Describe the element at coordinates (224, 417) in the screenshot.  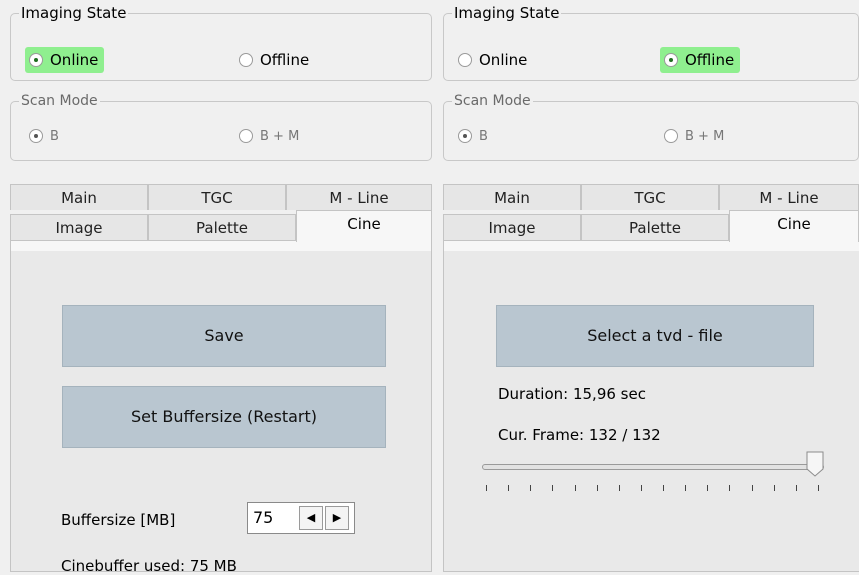
I see `set-buffersize-button: Set Buffersize (Restart)` at that location.